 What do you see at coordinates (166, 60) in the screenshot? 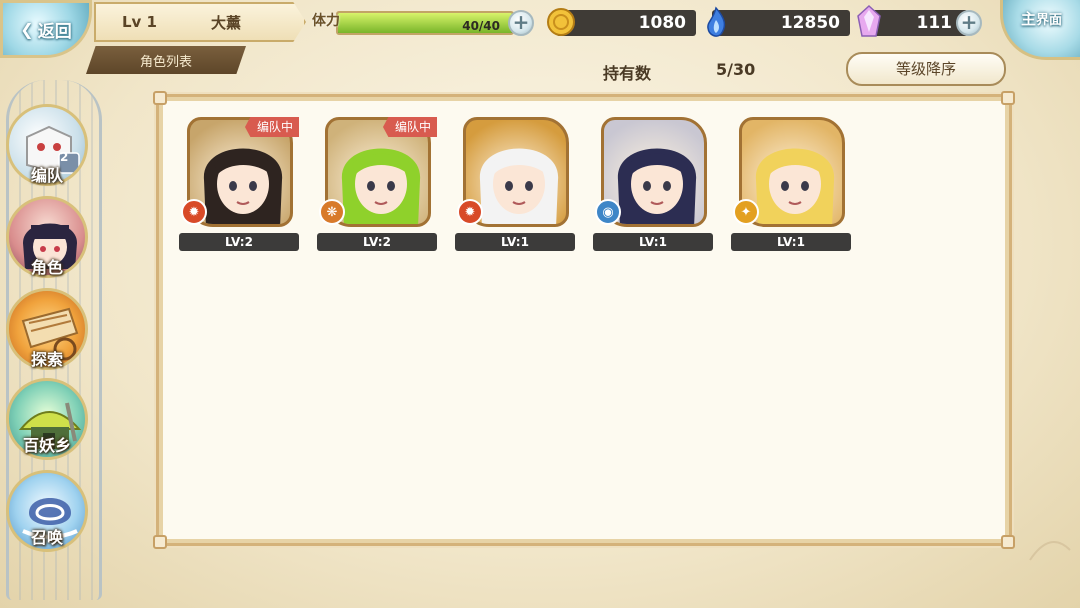
I see `section-title: 角色列表` at bounding box center [166, 60].